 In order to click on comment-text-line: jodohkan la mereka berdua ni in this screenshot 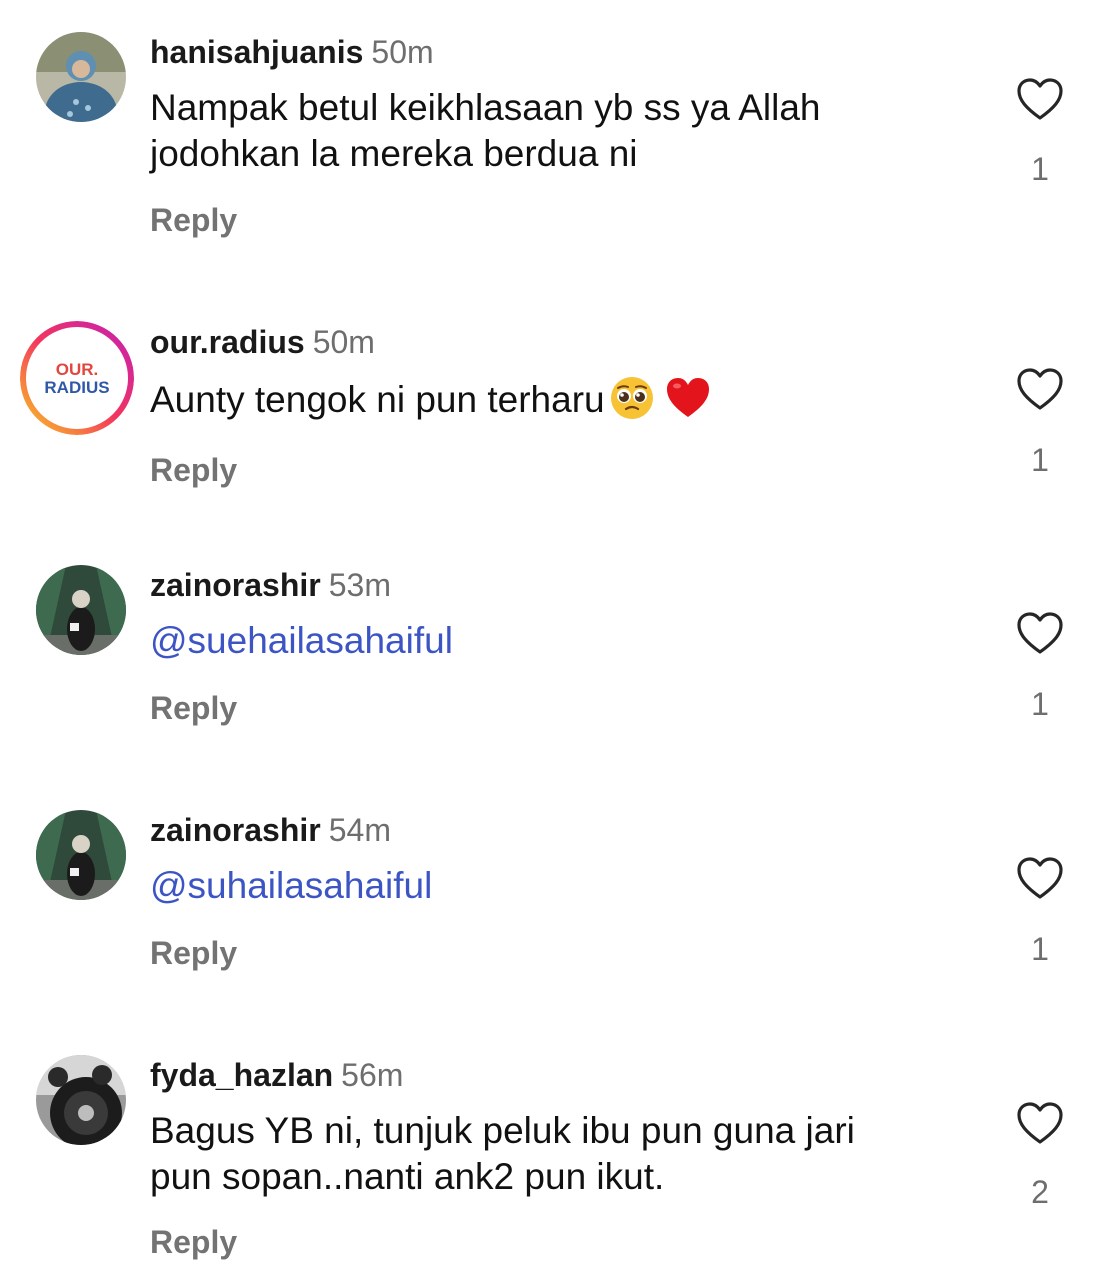, I will do `click(394, 153)`.